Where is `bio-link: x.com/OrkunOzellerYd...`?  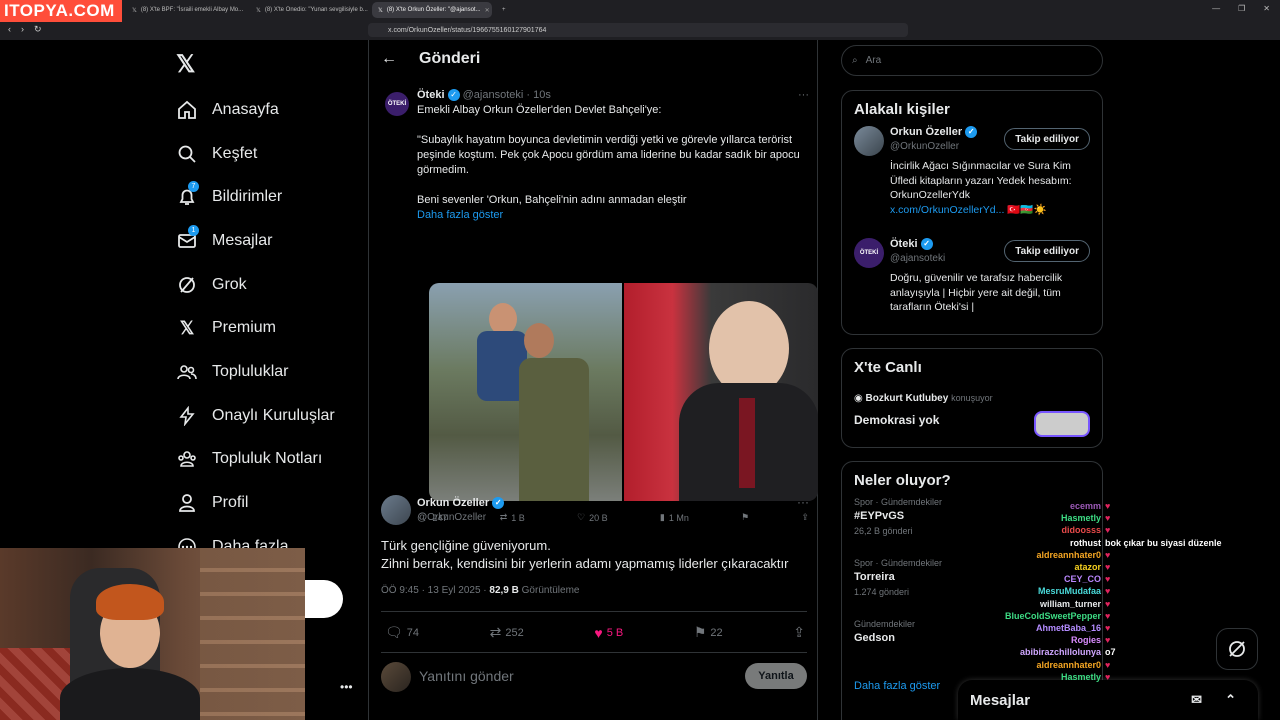
bio-link: x.com/OrkunOzellerYd... is located at coordinates (947, 210).